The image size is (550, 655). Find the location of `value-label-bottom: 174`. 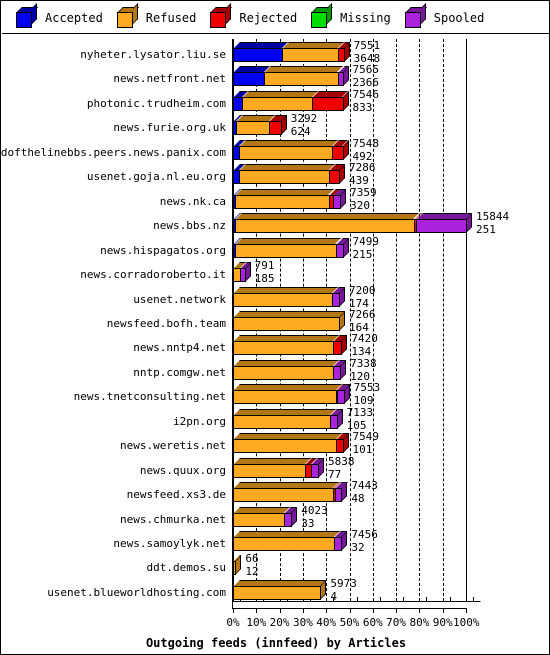

value-label-bottom: 174 is located at coordinates (359, 303).